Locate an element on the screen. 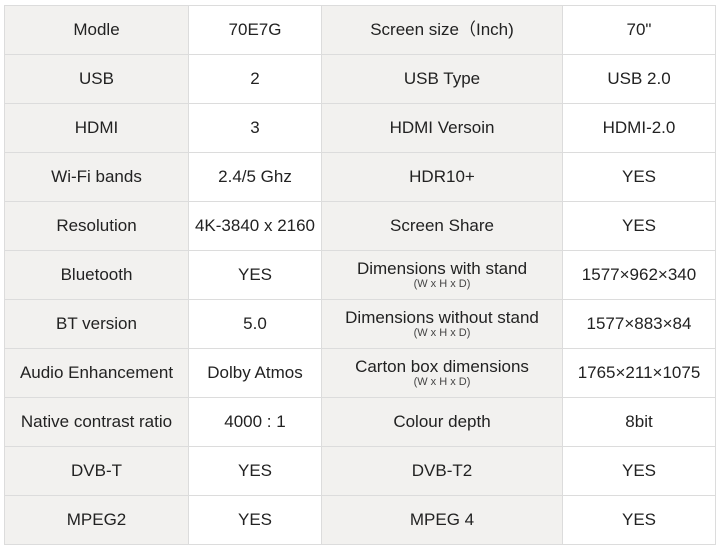  spec-label-left-text: Audio Enhancement is located at coordinates (96, 373).